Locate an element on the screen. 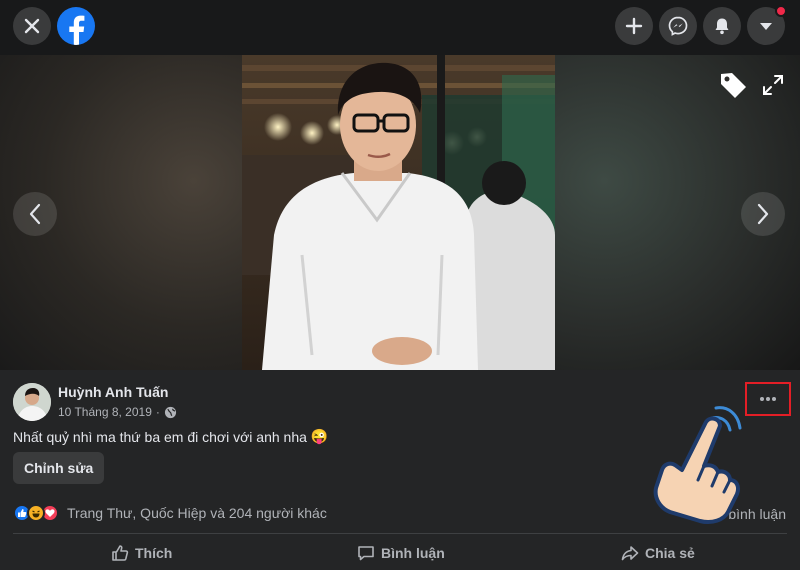 The width and height of the screenshot is (800, 570). facebook-logo is located at coordinates (76, 26).